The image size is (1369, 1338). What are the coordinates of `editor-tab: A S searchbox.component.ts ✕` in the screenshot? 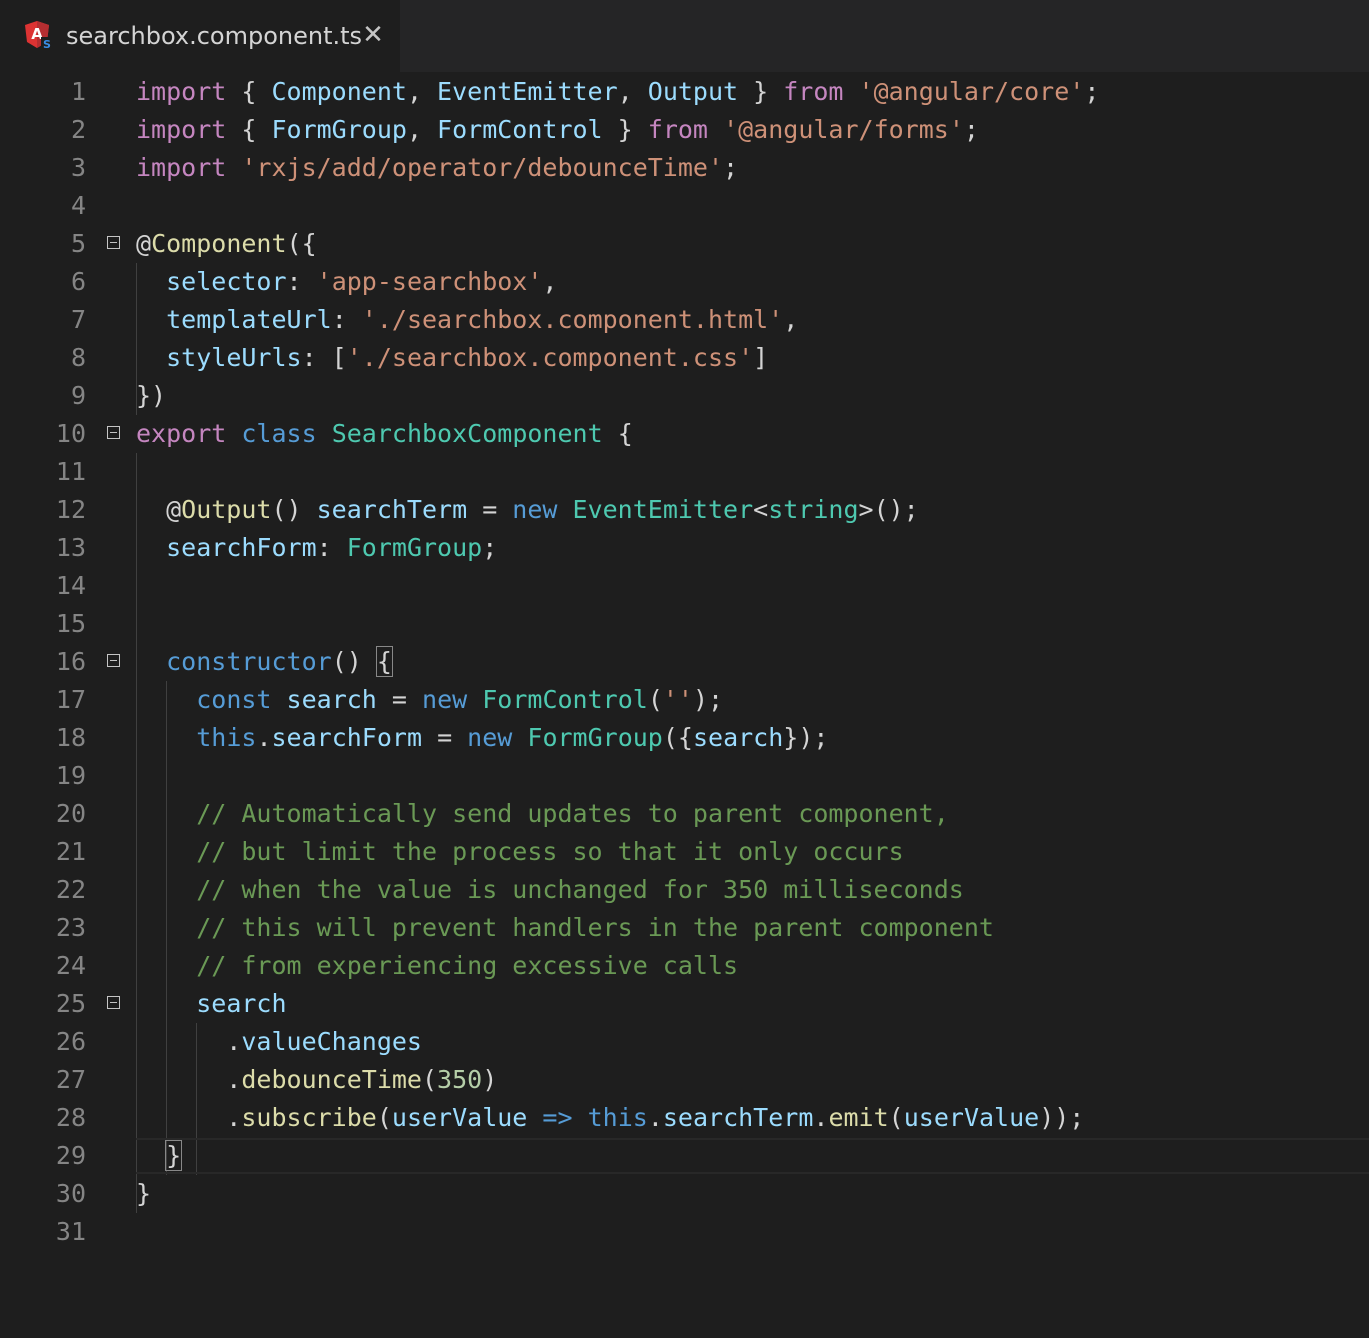 It's located at (200, 36).